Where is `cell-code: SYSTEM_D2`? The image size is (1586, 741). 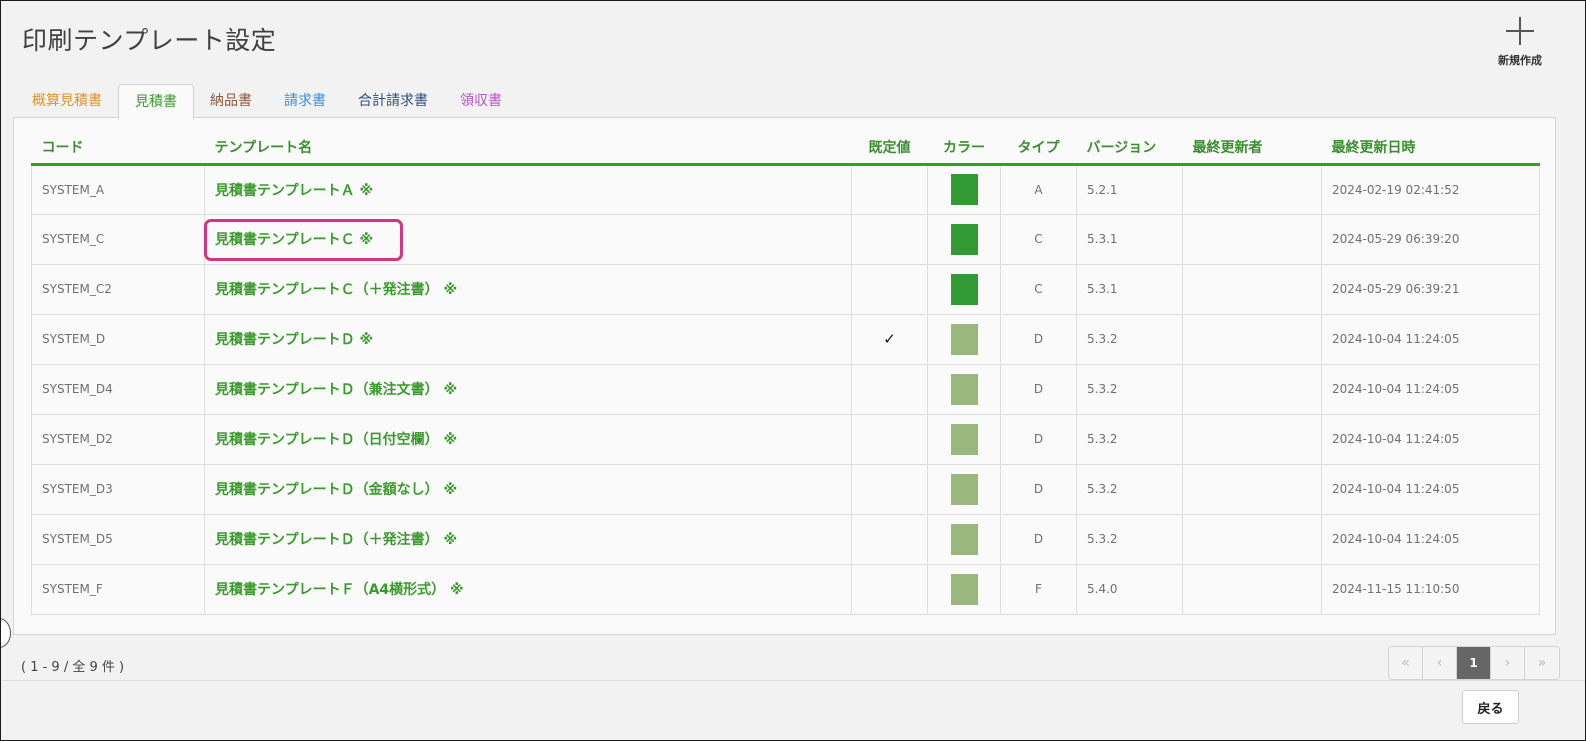
cell-code: SYSTEM_D2 is located at coordinates (118, 439).